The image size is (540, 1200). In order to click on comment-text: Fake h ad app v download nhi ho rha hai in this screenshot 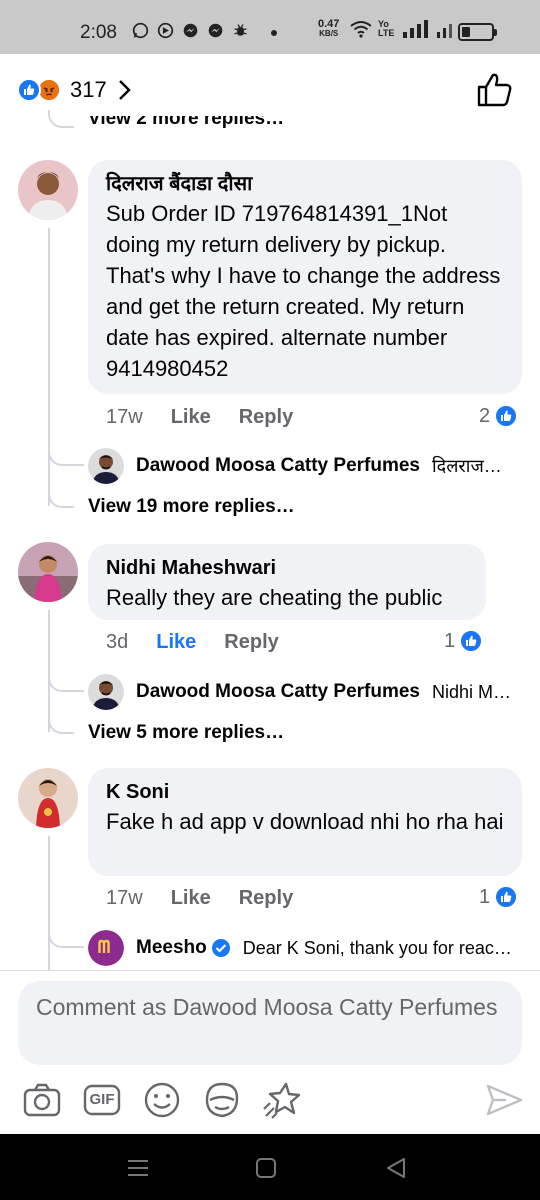, I will do `click(305, 821)`.